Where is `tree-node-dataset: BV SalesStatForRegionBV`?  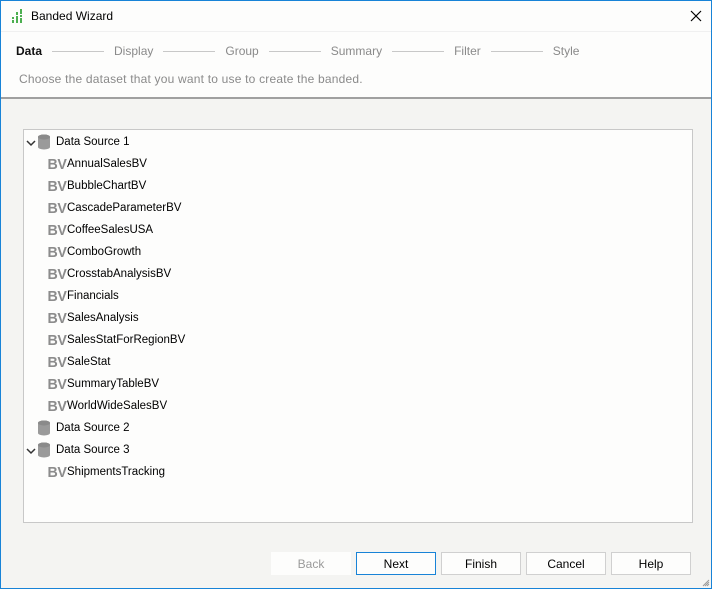
tree-node-dataset: BV SalesStatForRegionBV is located at coordinates (116, 340).